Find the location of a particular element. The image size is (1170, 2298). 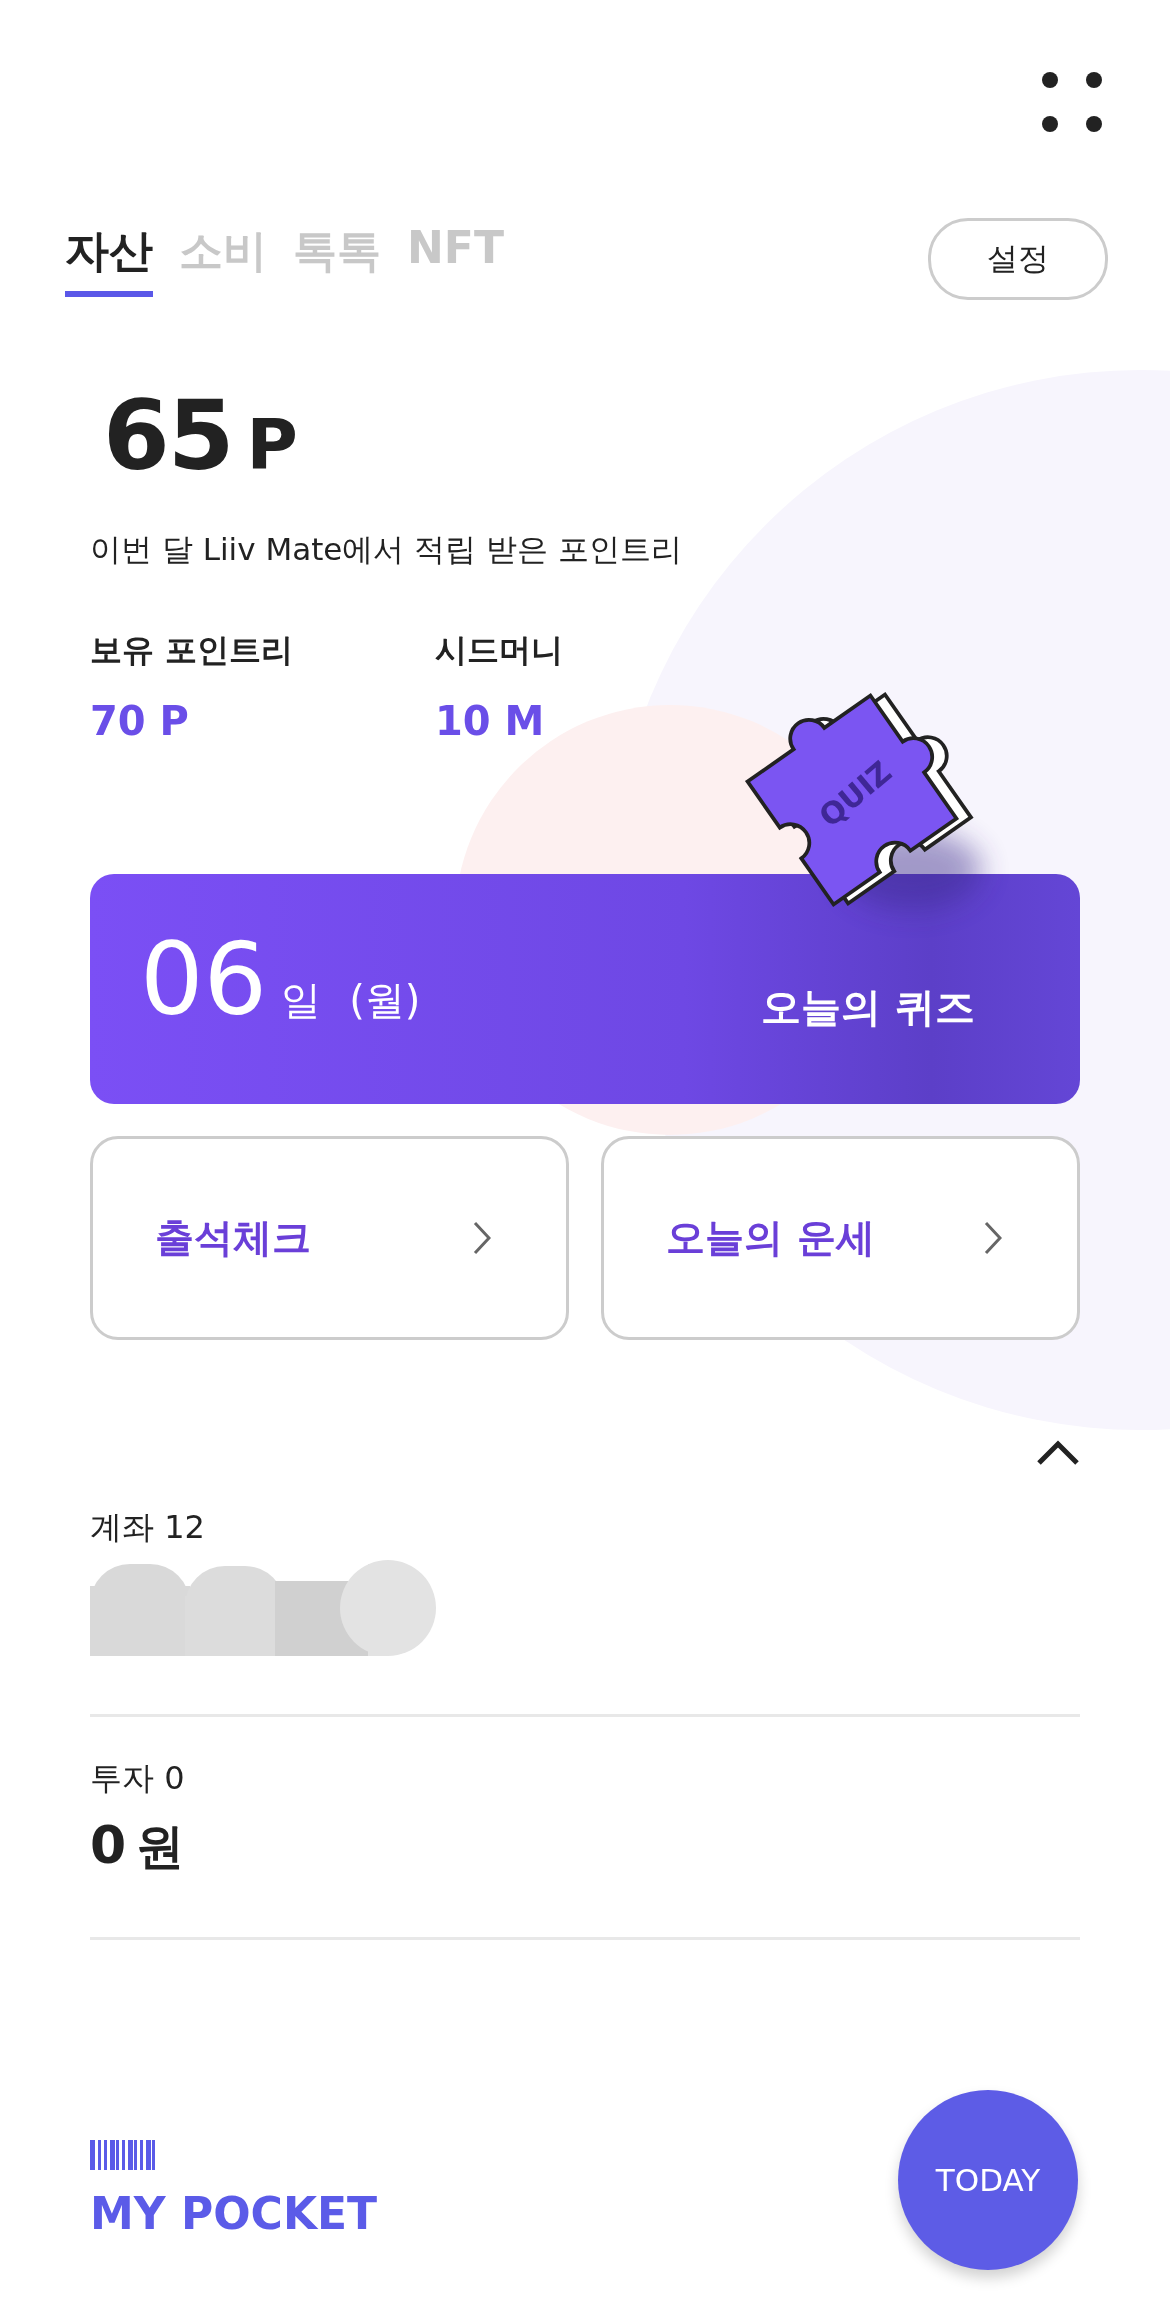

stat-label: 시드머니 is located at coordinates (499, 650).